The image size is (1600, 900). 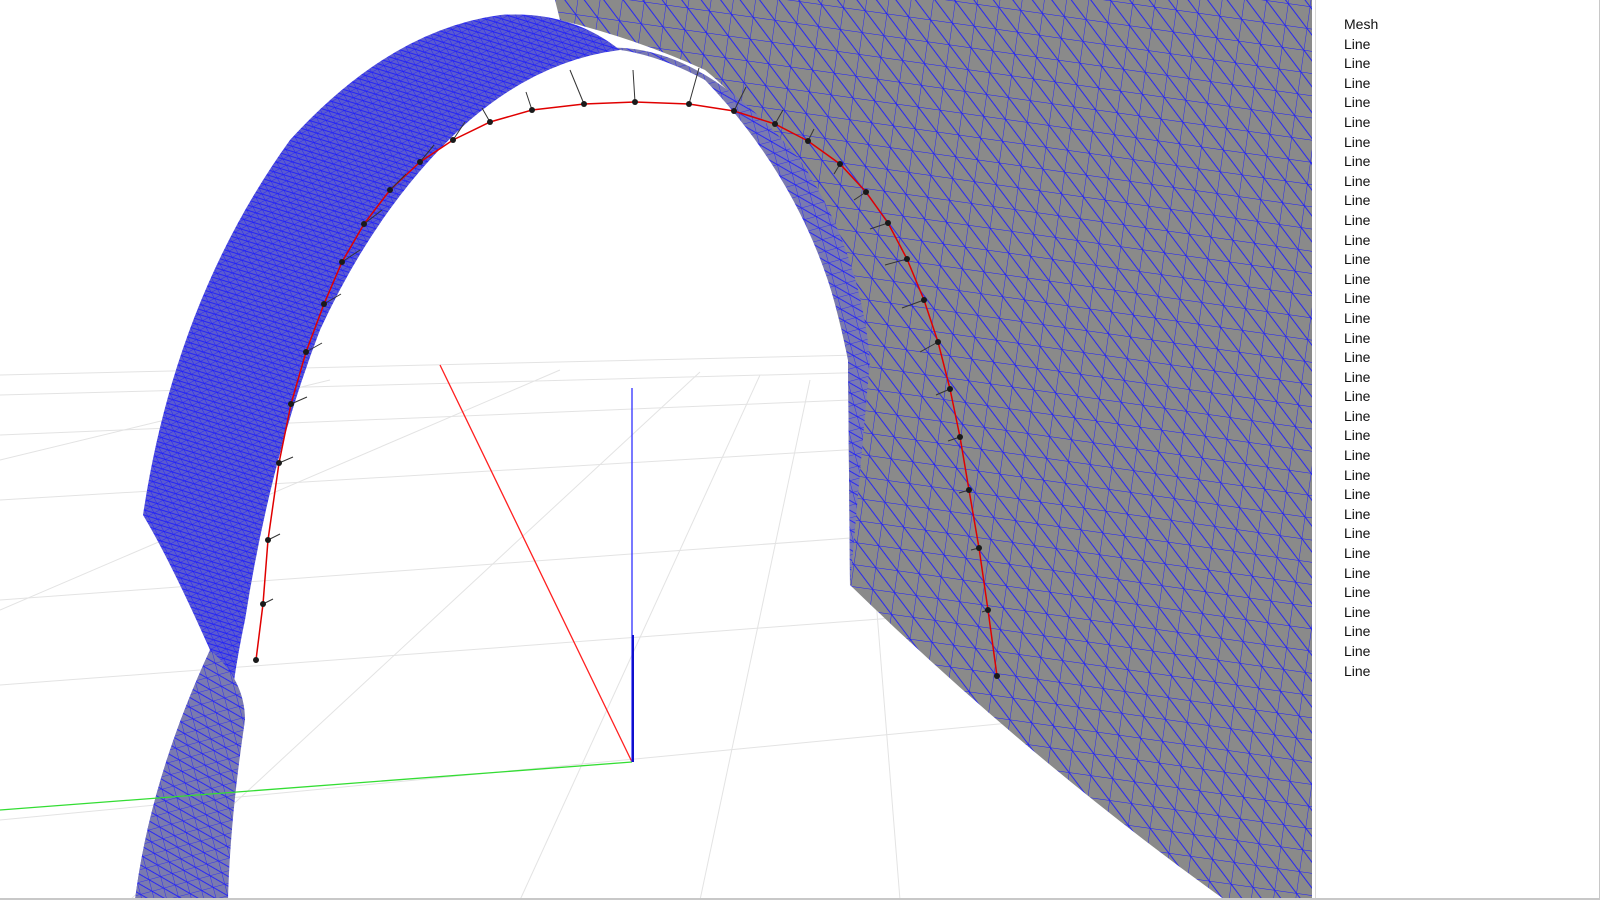 I want to click on mesh-surface-left-leg, so click(x=190, y=775).